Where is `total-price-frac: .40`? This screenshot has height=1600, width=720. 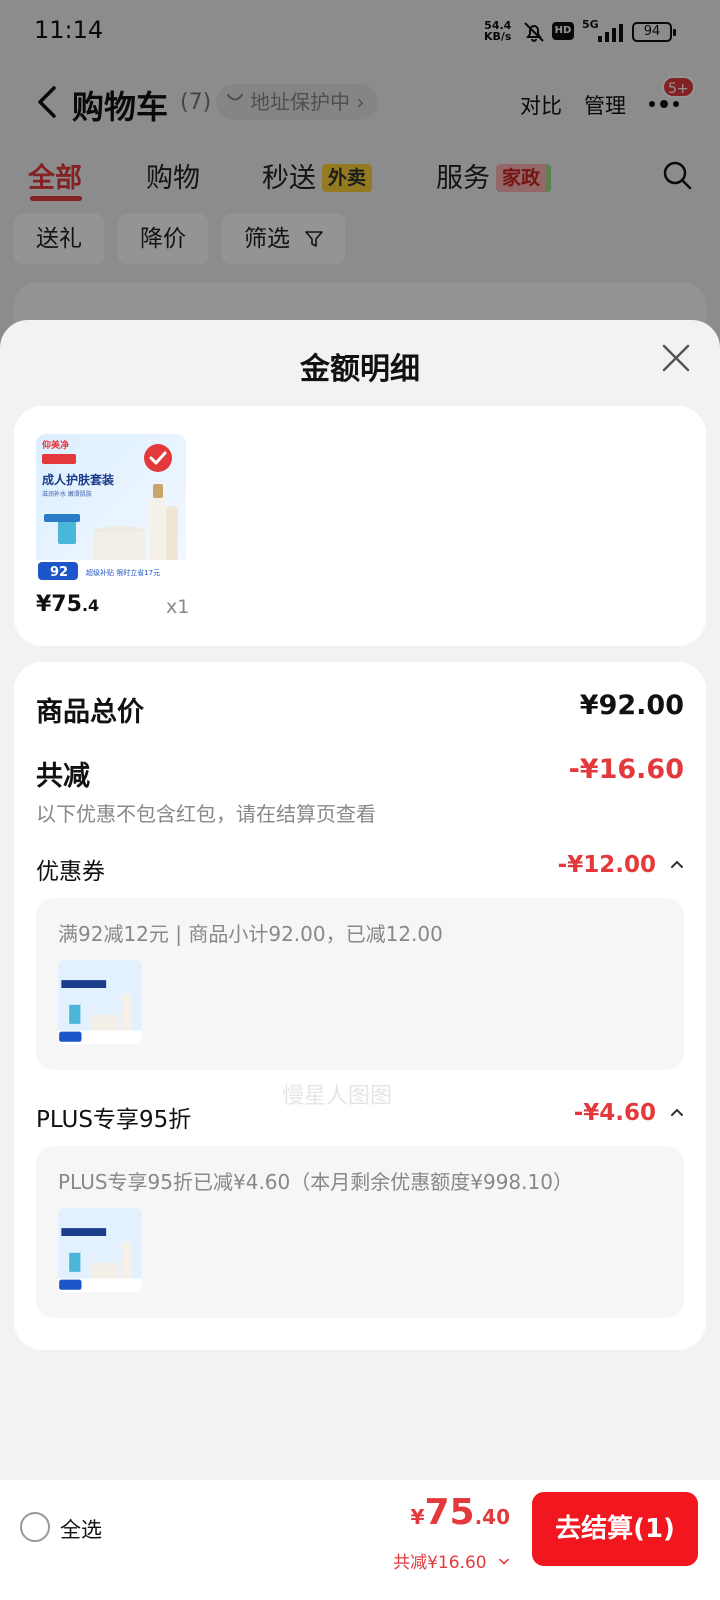
total-price-frac: .40 is located at coordinates (492, 1517).